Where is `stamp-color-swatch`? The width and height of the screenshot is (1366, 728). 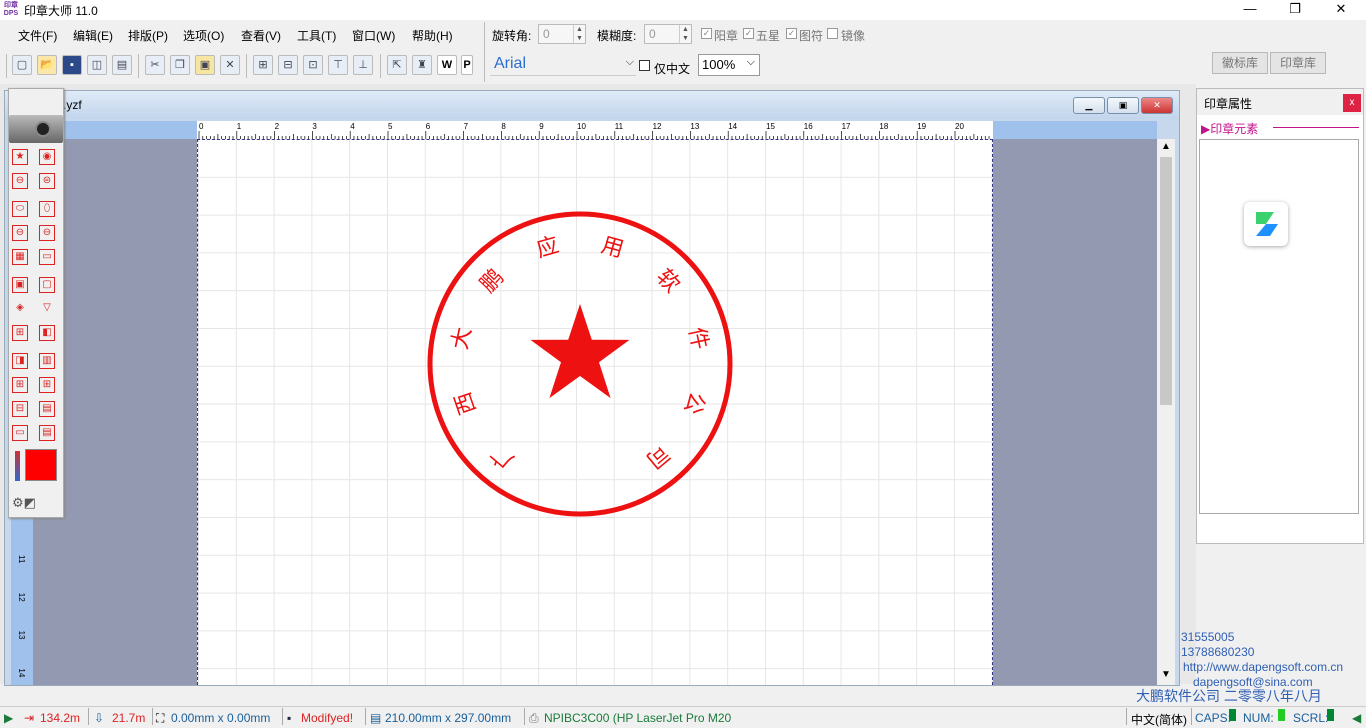
stamp-color-swatch is located at coordinates (41, 465).